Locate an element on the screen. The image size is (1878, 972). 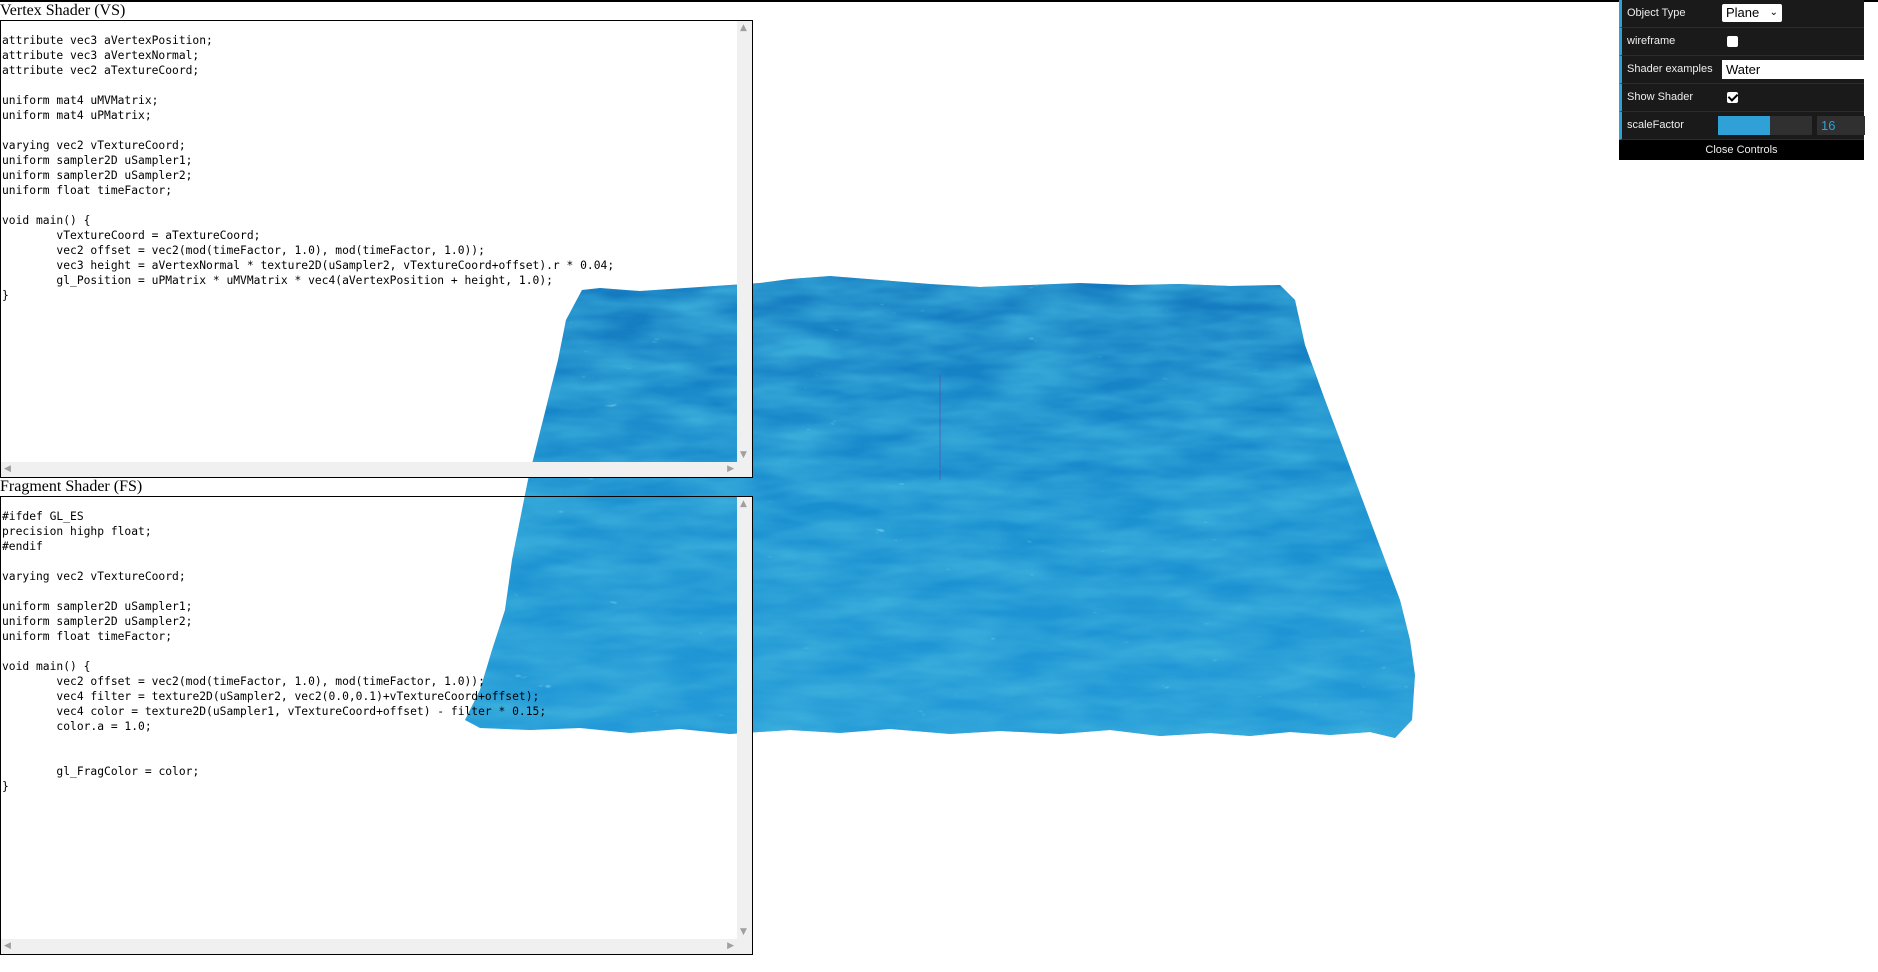
wireframe-row: wireframe is located at coordinates (1741, 42).